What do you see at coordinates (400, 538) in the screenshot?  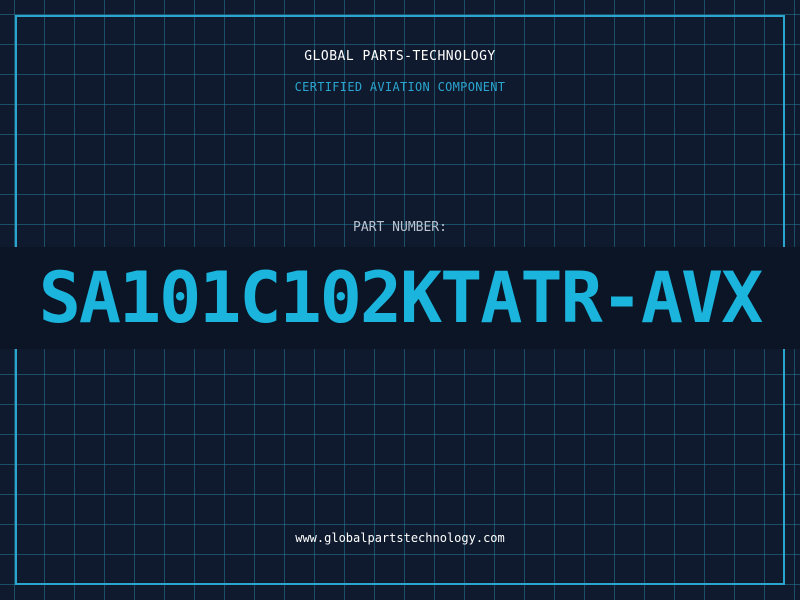 I see `website-link: www.globalpartstechnology.com` at bounding box center [400, 538].